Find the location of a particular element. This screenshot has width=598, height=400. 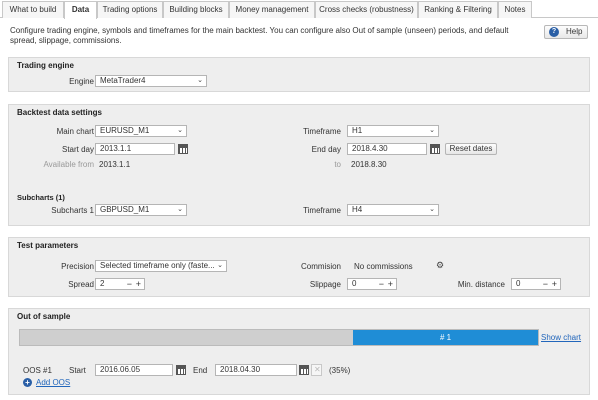

sub-timeframe-label: Timeframe is located at coordinates (322, 210).